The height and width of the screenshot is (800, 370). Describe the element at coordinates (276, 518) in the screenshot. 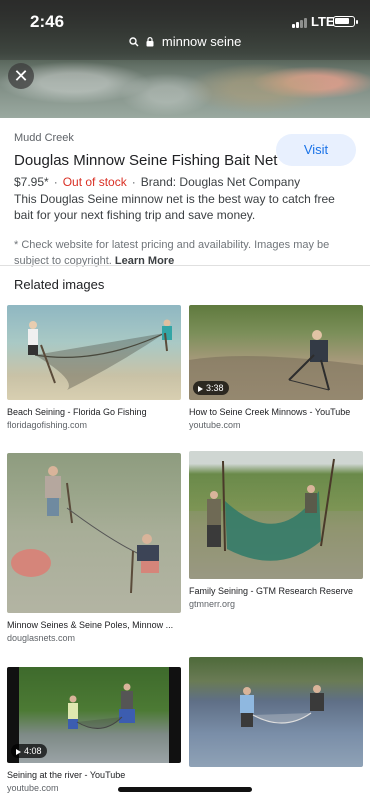

I see `family-seine-image` at that location.